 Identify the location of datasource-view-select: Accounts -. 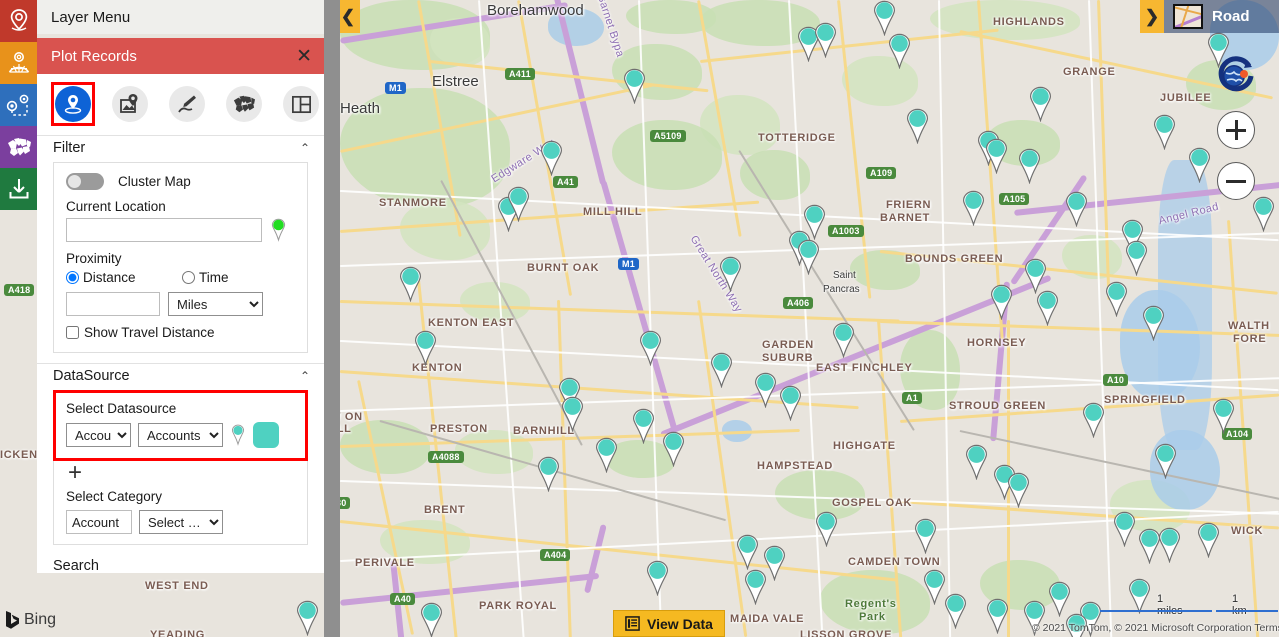
(180, 435).